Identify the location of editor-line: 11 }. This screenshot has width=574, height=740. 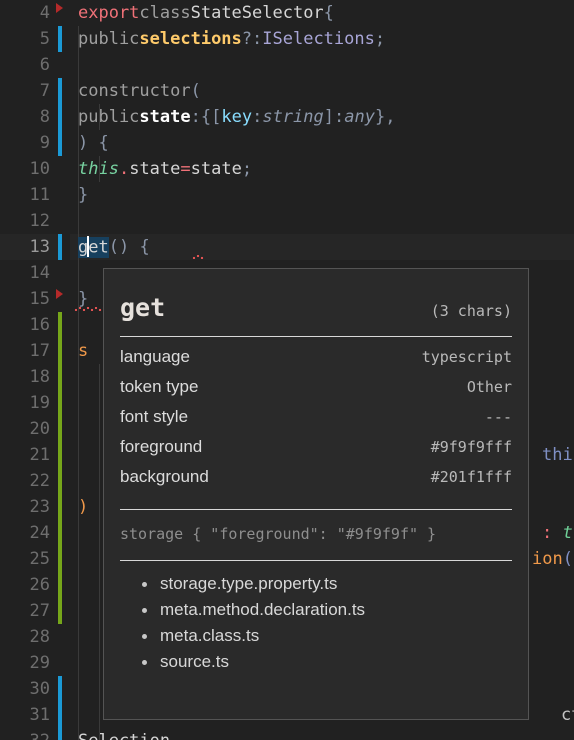
(287, 195).